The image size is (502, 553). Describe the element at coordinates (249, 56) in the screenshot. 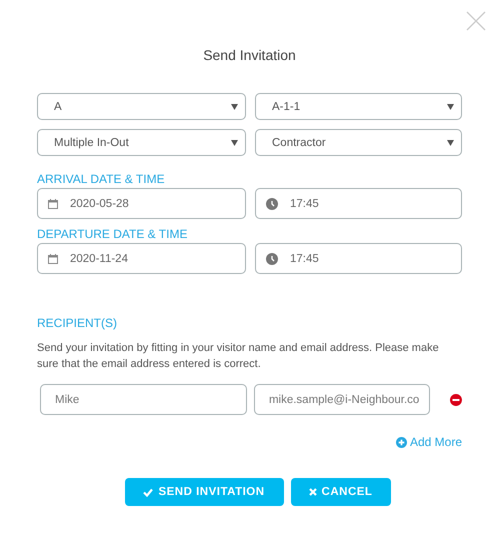

I see `dialog-title: Send Invitation` at that location.